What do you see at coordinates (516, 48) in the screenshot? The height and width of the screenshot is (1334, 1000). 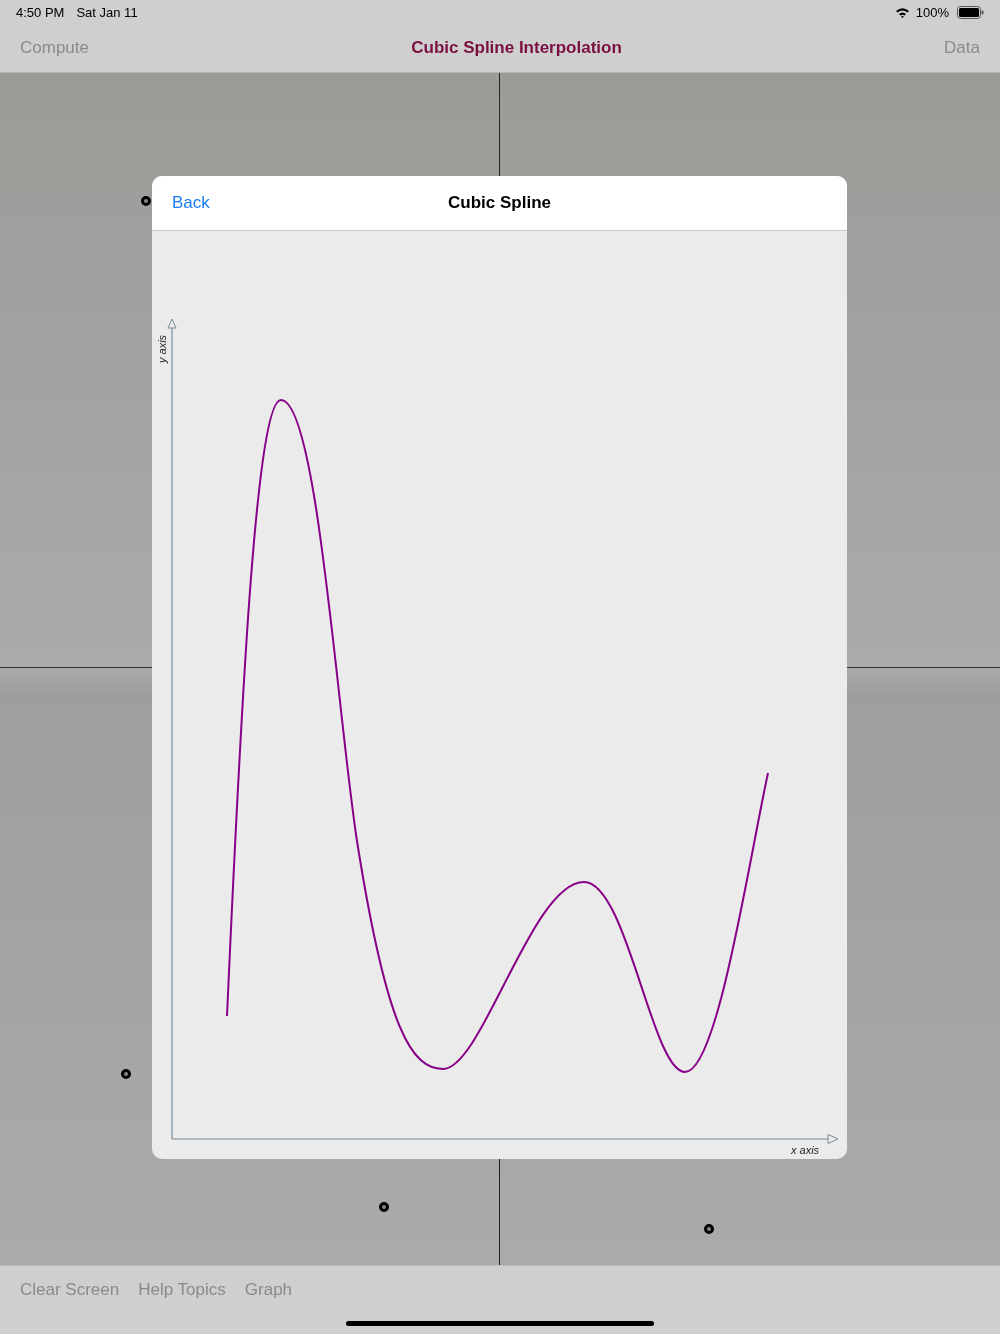 I see `nav-title: Cubic Spline Interpolation` at bounding box center [516, 48].